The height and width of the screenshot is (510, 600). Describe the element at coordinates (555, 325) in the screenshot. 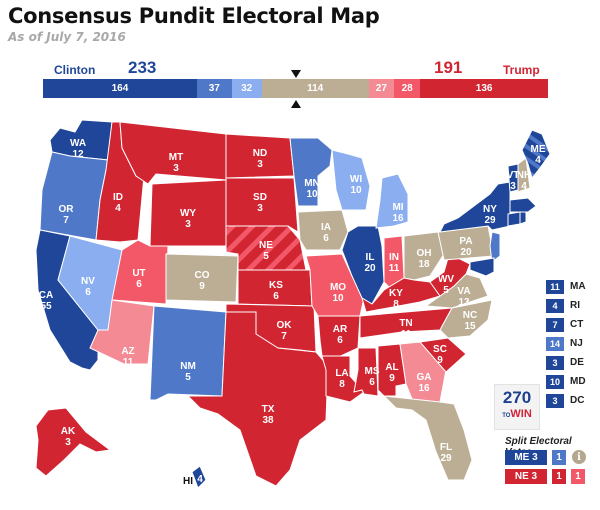

I see `small-state-ev-ct: 7` at that location.